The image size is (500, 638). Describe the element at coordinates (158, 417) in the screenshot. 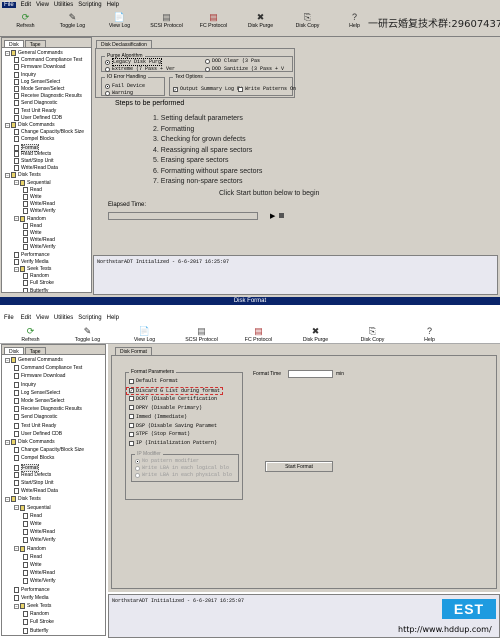

I see `param-immed-immediate-checkbox: Immed (Immediate)` at that location.